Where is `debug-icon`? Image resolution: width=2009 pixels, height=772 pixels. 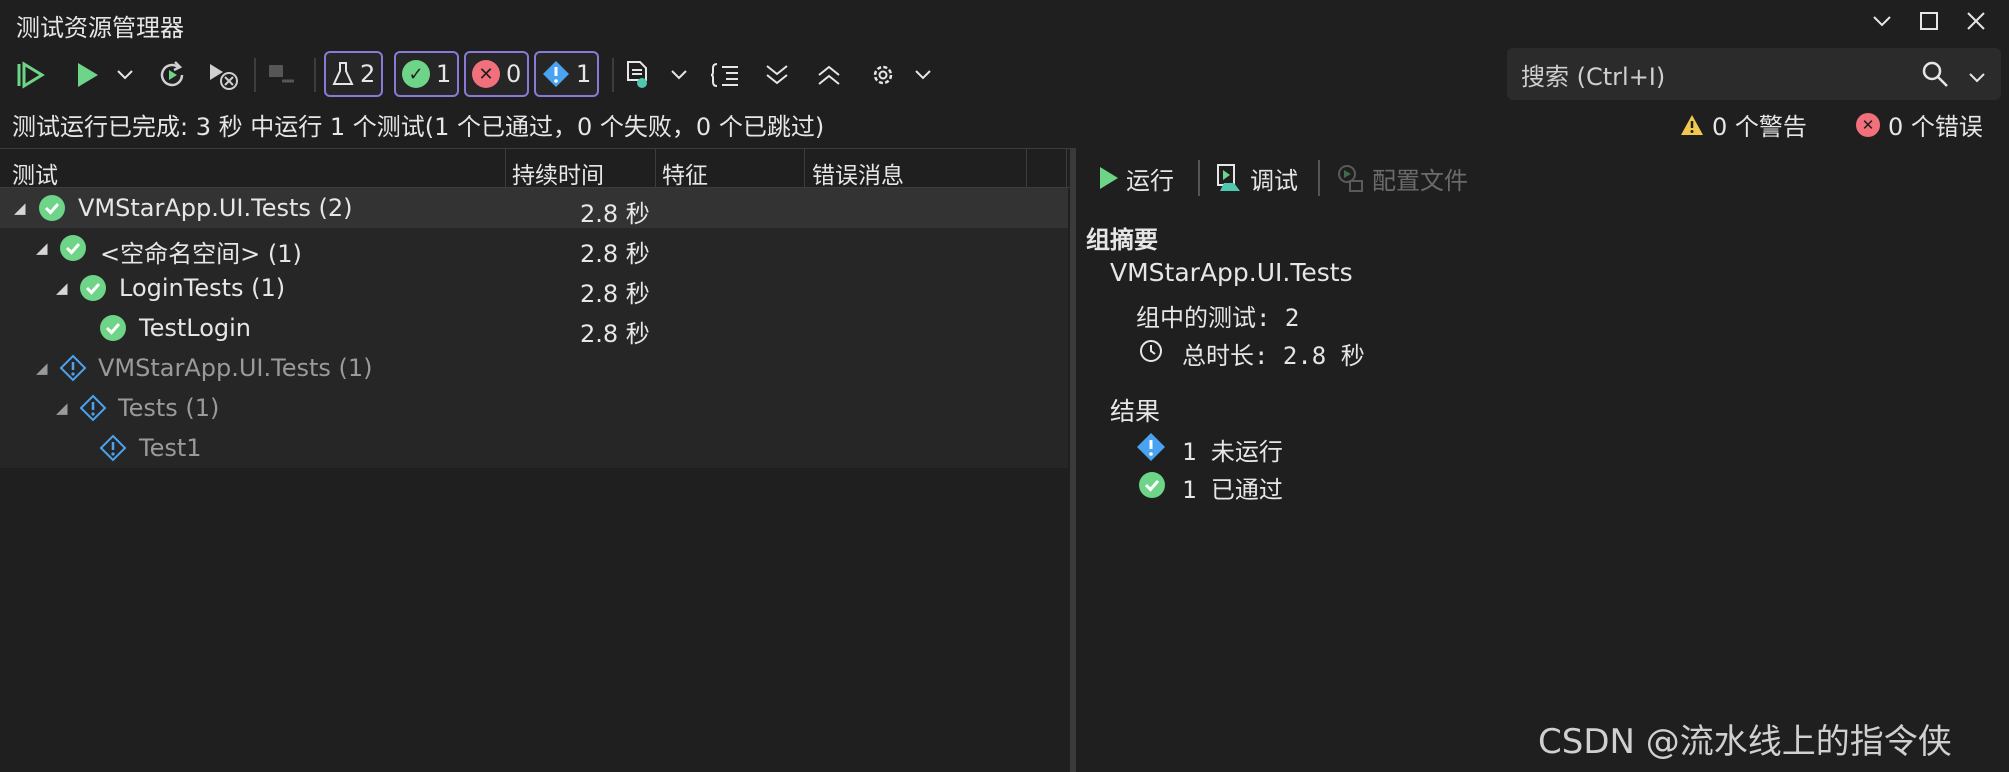
debug-icon is located at coordinates (1228, 177).